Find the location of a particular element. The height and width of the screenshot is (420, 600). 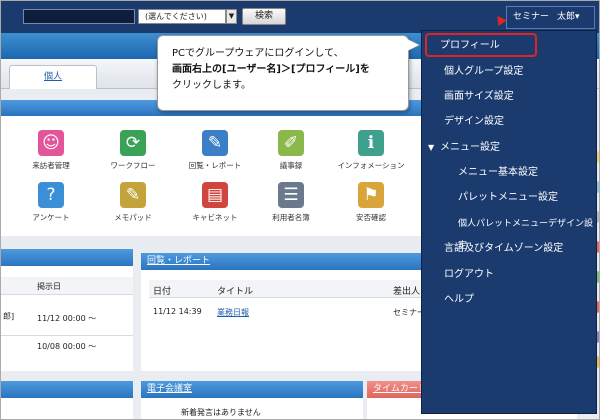

search-input is located at coordinates (79, 16).